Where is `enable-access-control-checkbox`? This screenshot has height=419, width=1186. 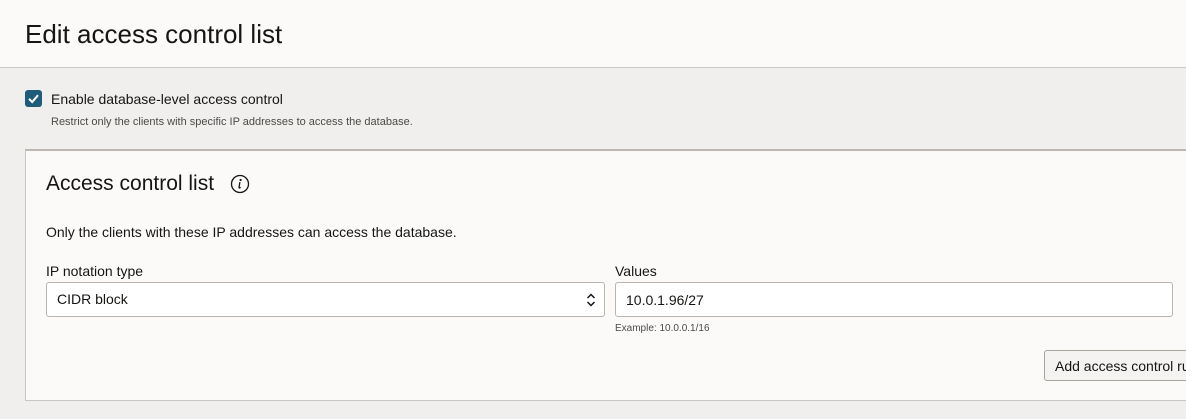 enable-access-control-checkbox is located at coordinates (33, 98).